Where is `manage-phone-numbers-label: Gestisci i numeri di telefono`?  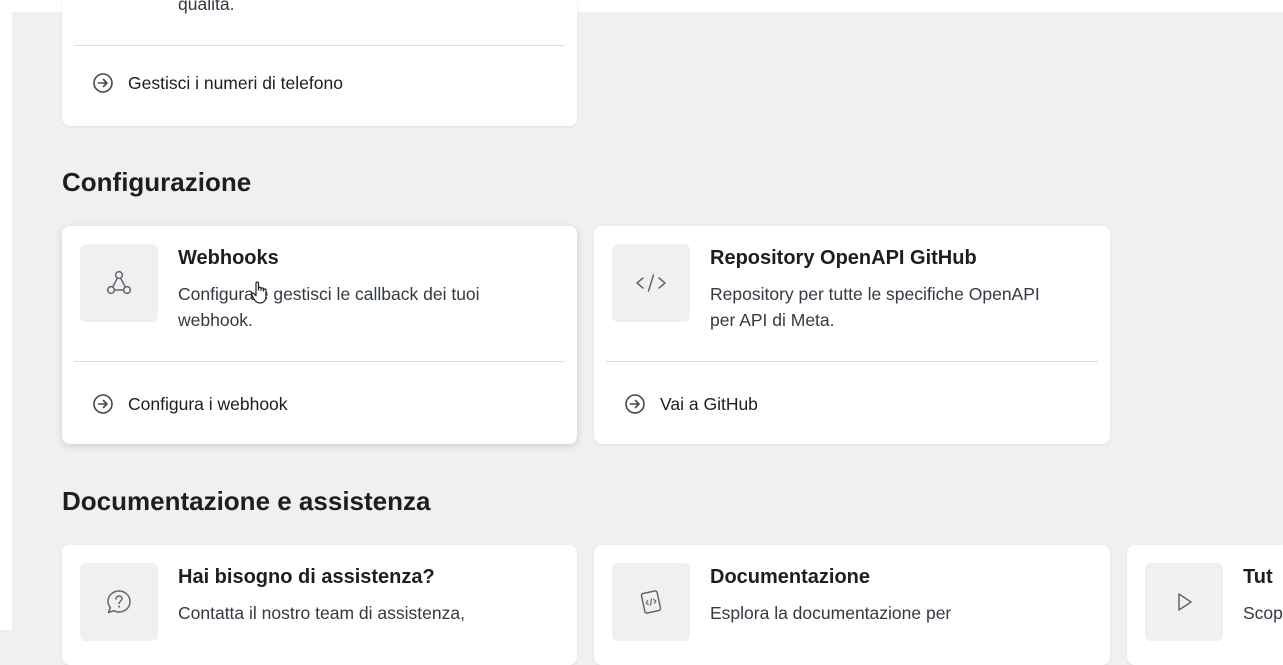 manage-phone-numbers-label: Gestisci i numeri di telefono is located at coordinates (235, 82).